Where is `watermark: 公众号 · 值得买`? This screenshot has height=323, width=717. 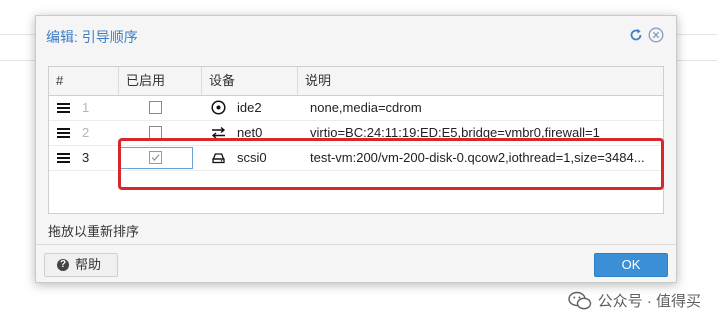 watermark: 公众号 · 值得买 is located at coordinates (634, 300).